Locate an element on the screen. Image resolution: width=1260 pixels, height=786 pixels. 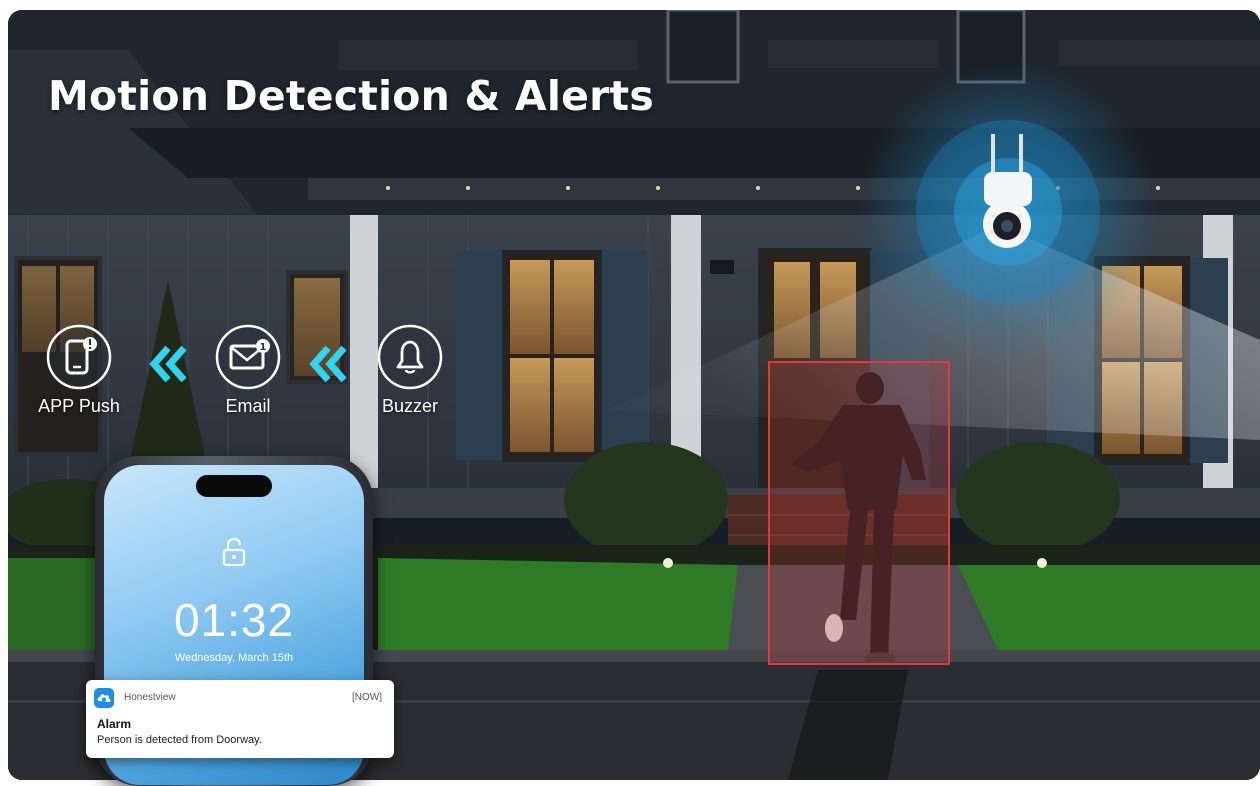
notification-time: [NOW] is located at coordinates (367, 697).